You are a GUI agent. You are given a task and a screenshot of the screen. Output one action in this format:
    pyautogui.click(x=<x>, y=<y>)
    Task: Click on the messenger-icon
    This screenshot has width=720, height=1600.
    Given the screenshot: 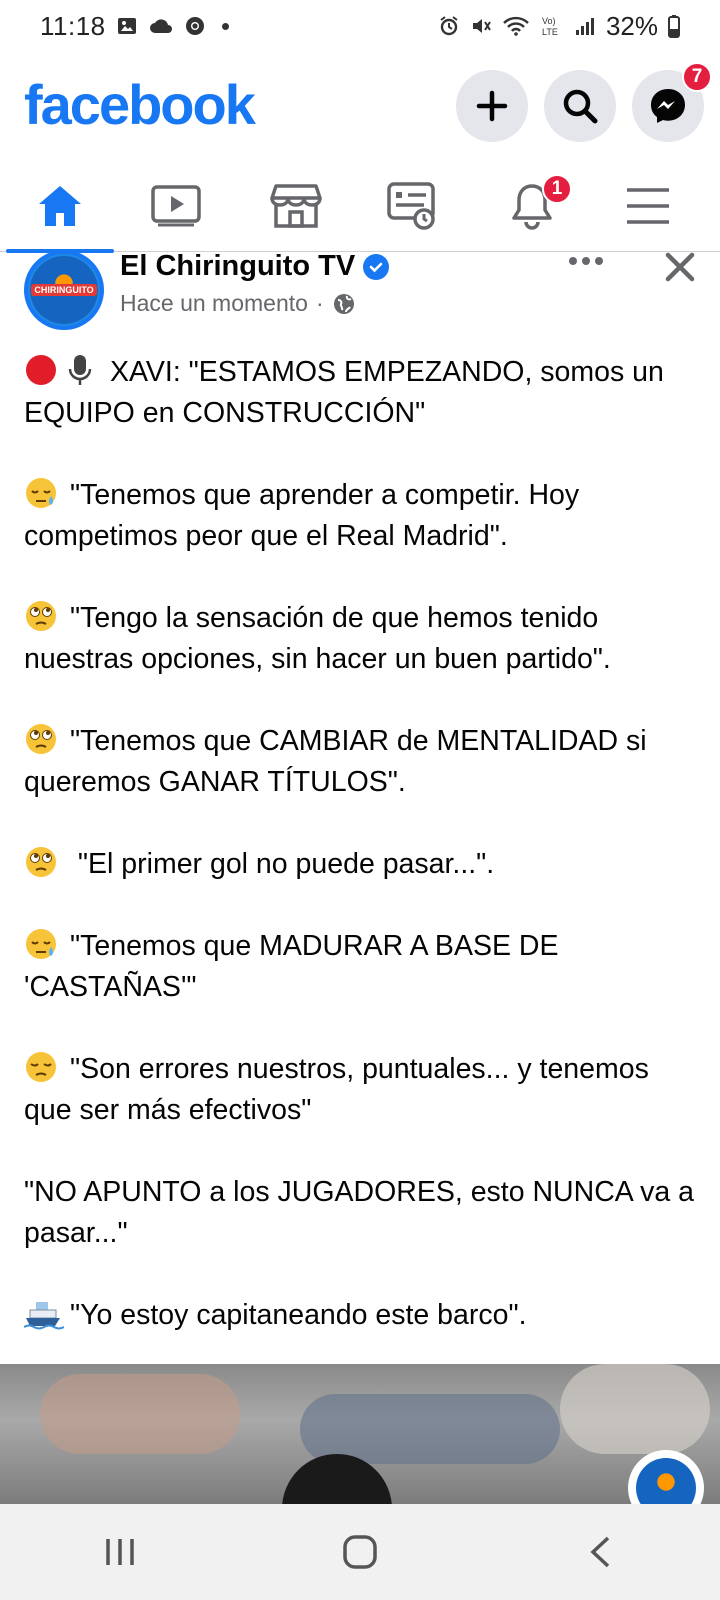 What is the action you would take?
    pyautogui.click(x=668, y=106)
    